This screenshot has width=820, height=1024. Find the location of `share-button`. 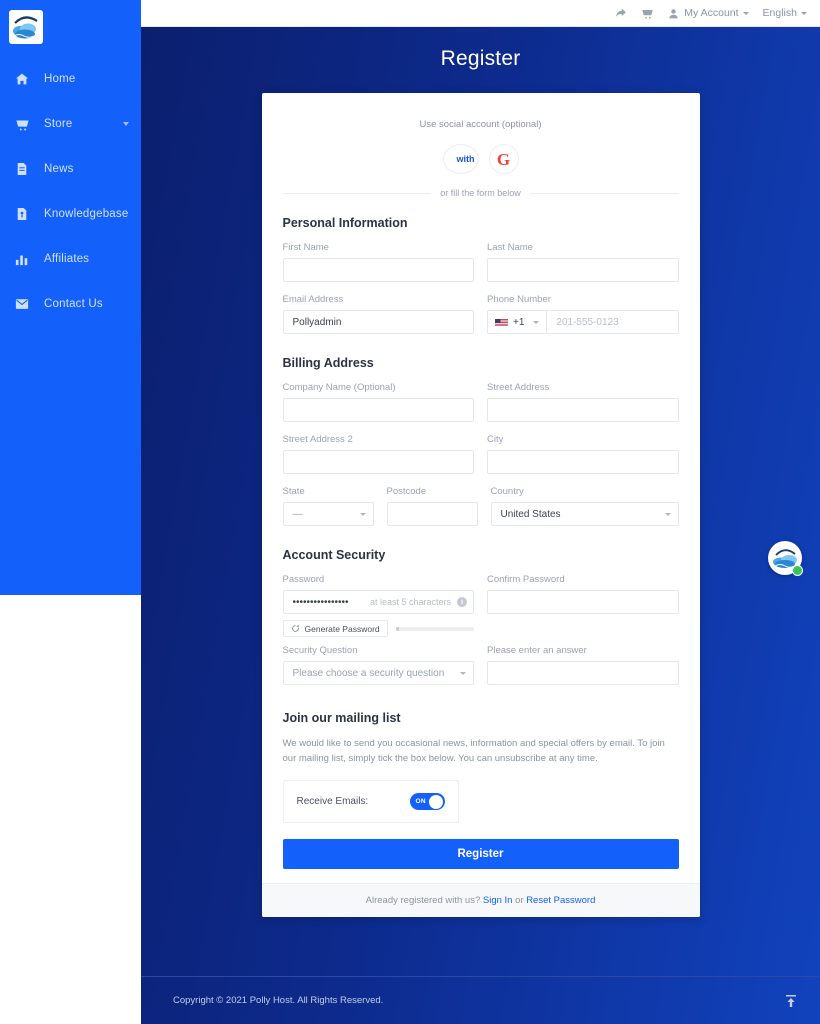

share-button is located at coordinates (621, 13).